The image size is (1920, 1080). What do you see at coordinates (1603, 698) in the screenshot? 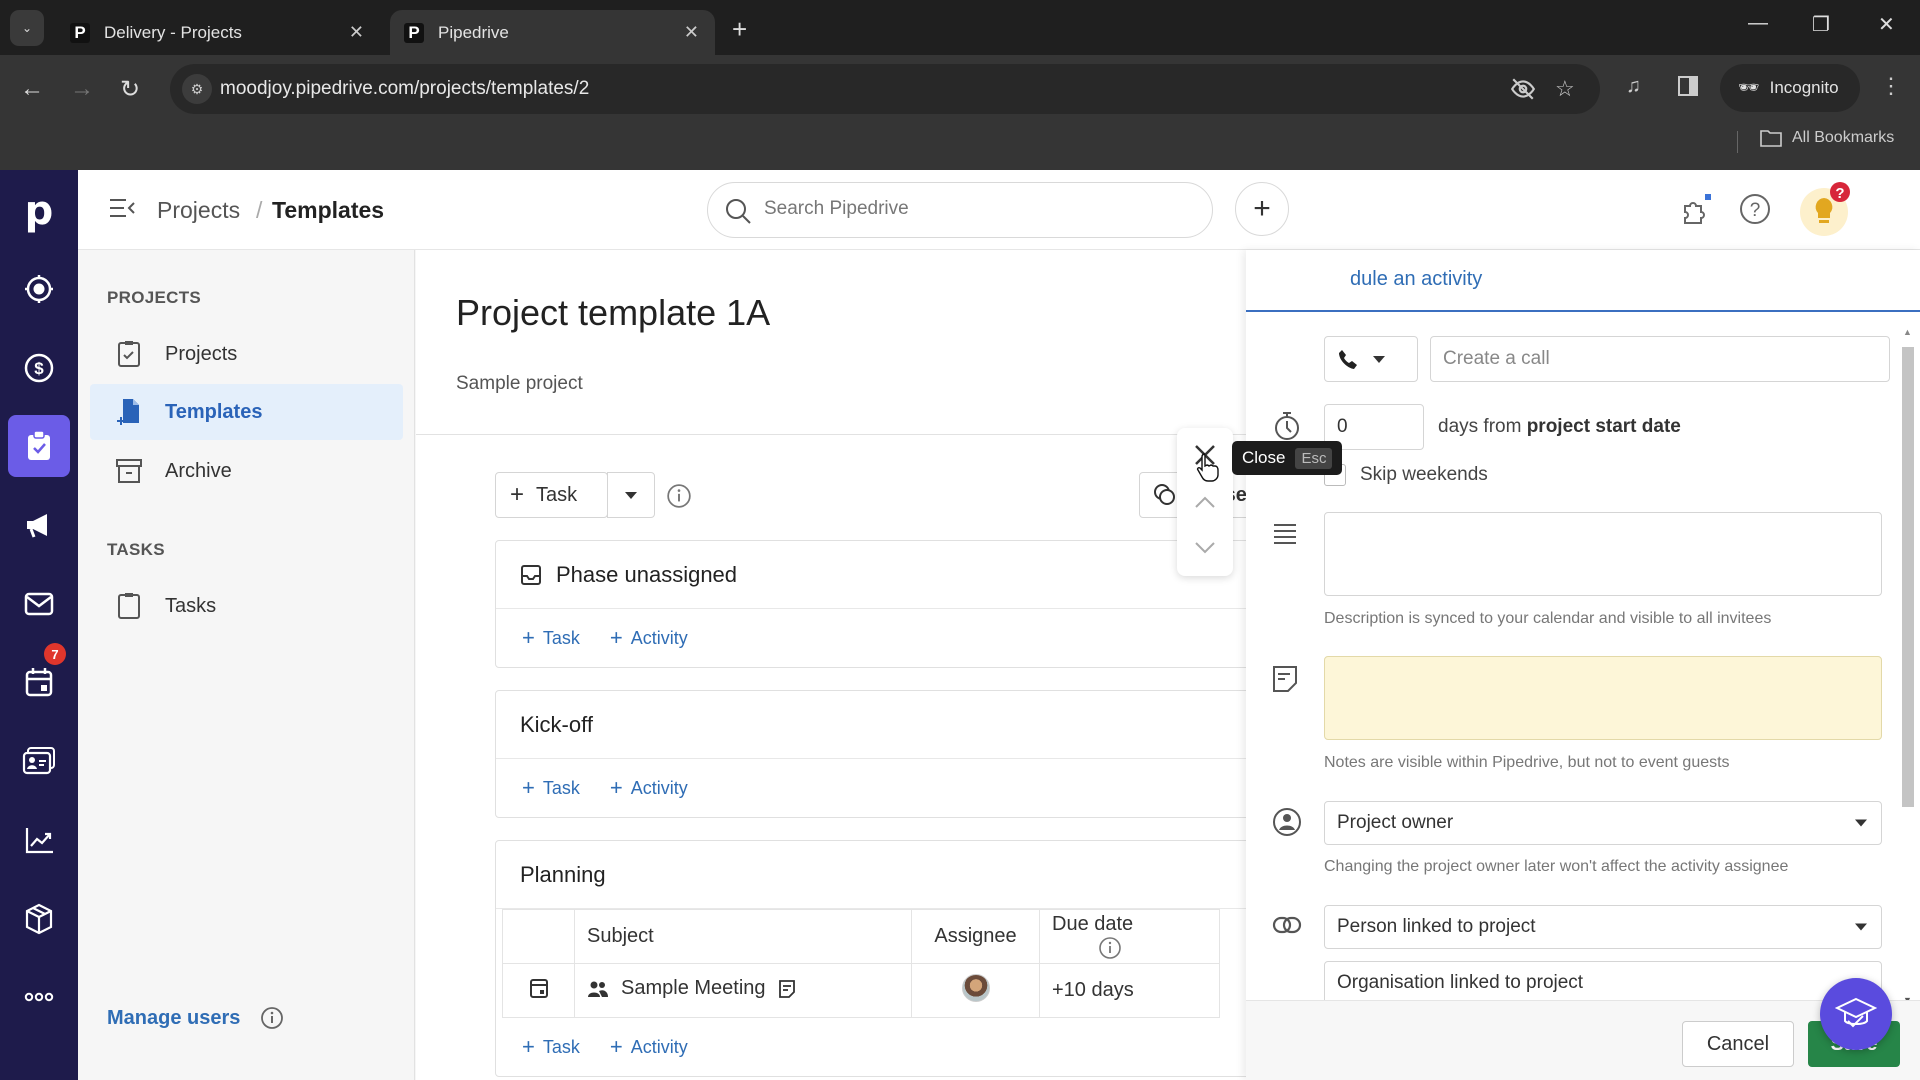
I see `notes-textarea` at bounding box center [1603, 698].